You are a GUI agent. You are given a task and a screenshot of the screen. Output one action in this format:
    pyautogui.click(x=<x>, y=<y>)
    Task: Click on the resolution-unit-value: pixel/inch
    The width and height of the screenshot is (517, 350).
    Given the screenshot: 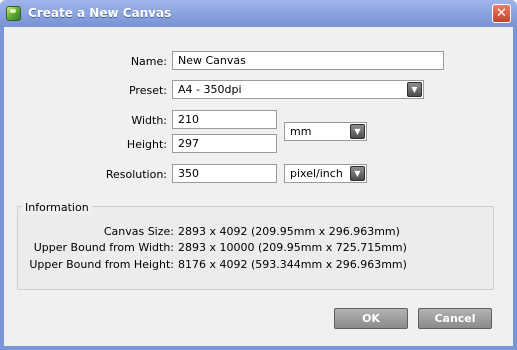 What is the action you would take?
    pyautogui.click(x=316, y=173)
    